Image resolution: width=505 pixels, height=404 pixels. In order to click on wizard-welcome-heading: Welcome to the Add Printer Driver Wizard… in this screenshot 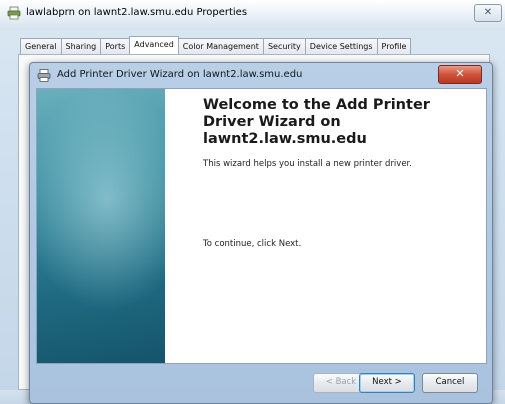, I will do `click(316, 122)`.